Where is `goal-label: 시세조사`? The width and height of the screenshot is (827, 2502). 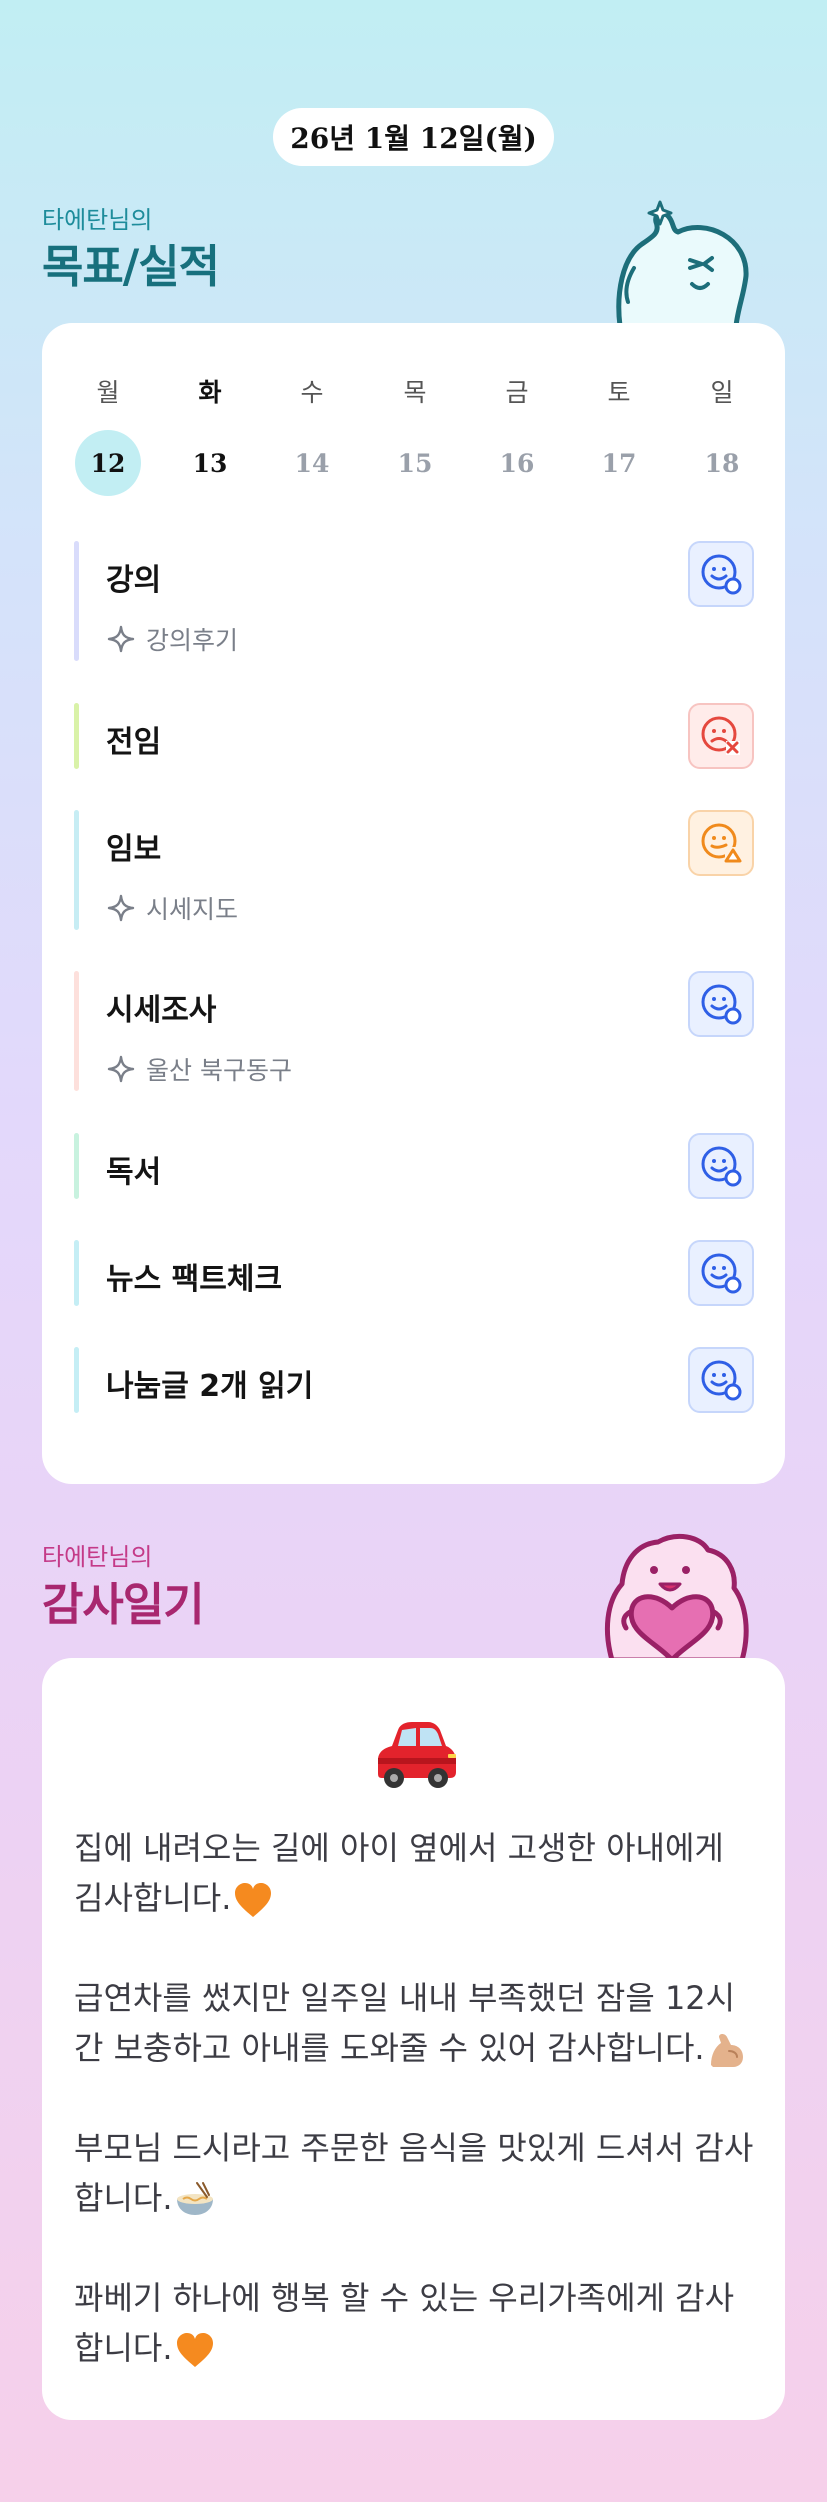 goal-label: 시세조사 is located at coordinates (161, 1010).